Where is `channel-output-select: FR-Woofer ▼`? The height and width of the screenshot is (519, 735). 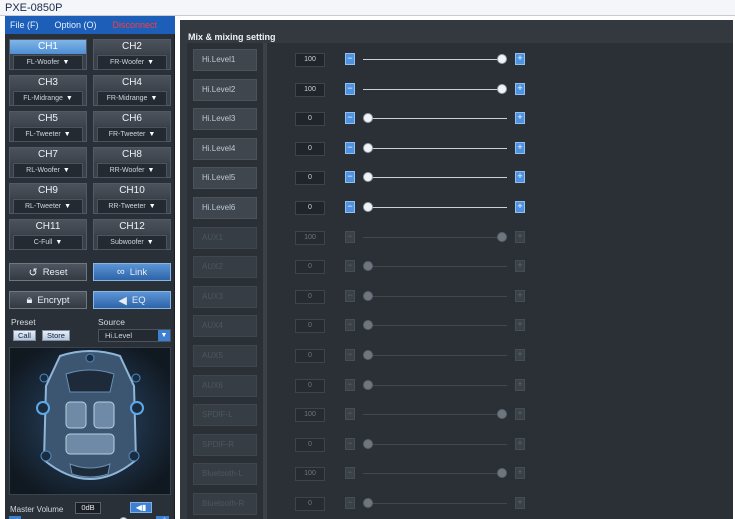 channel-output-select: FR-Woofer ▼ is located at coordinates (132, 62).